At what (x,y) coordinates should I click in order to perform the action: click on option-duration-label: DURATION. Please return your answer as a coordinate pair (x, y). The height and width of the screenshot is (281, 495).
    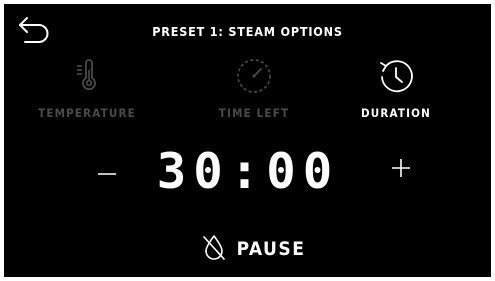
    Looking at the image, I should click on (396, 113).